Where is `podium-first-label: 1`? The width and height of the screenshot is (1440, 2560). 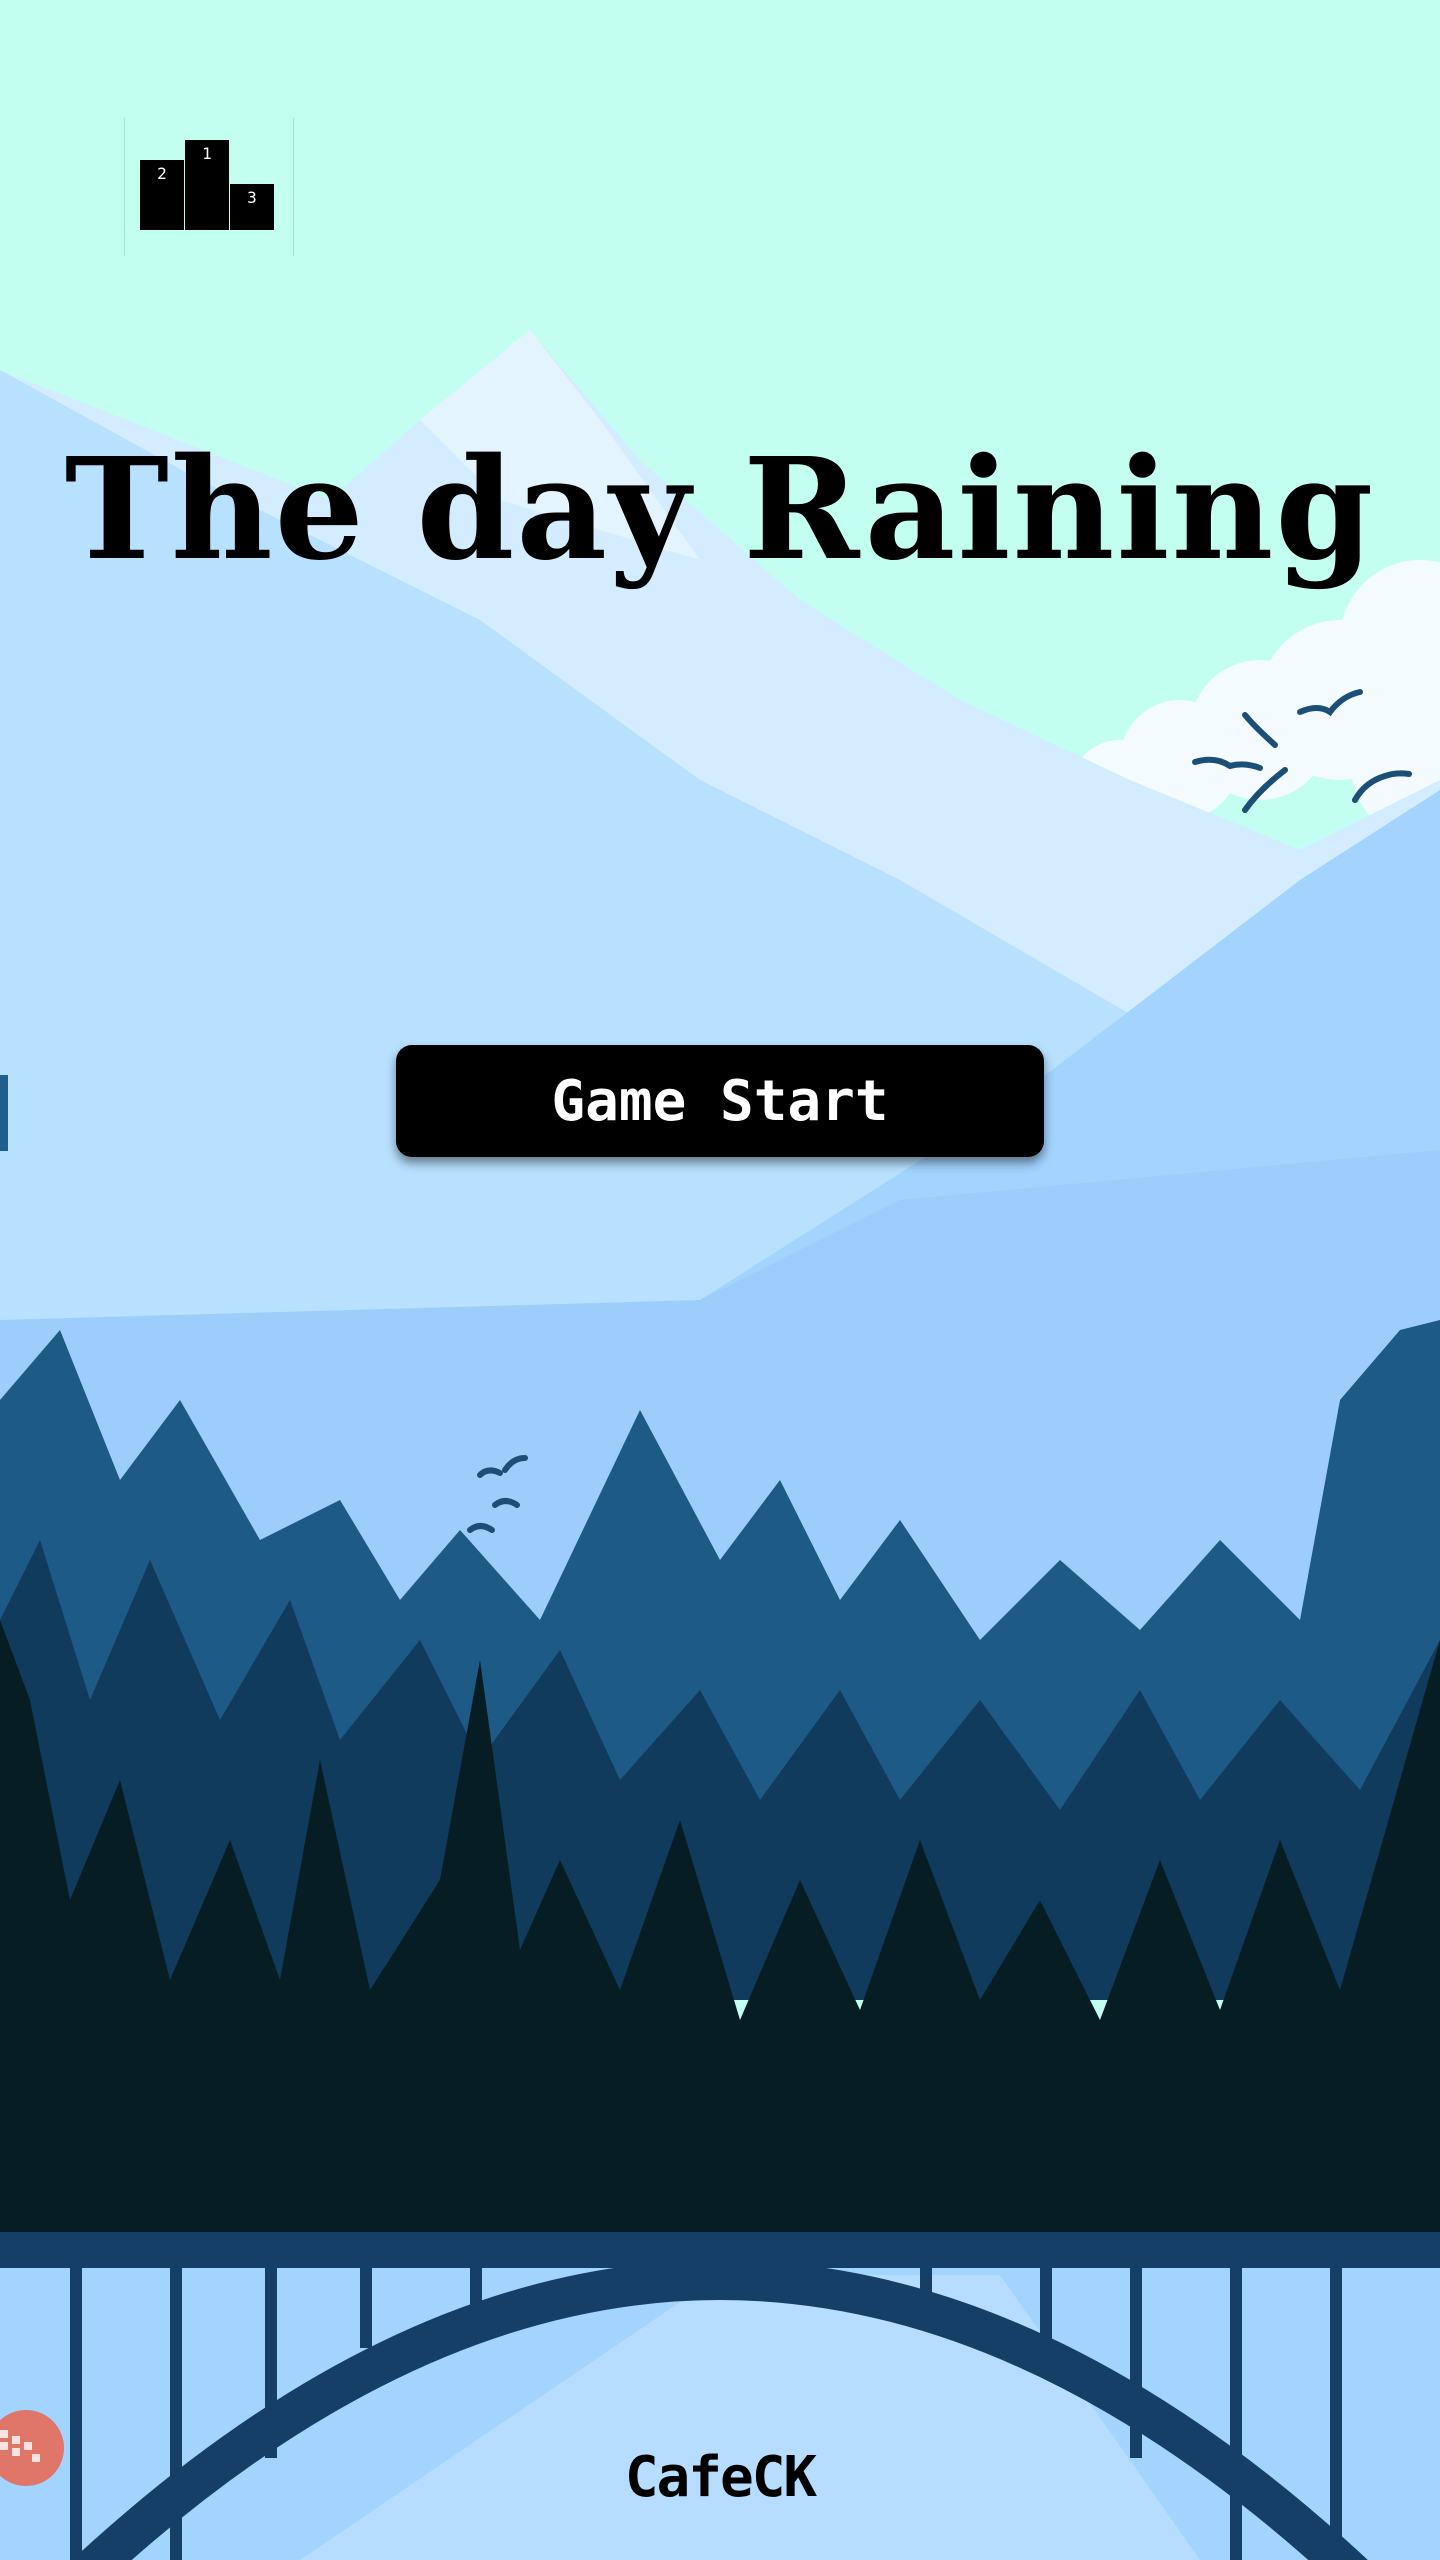 podium-first-label: 1 is located at coordinates (207, 153).